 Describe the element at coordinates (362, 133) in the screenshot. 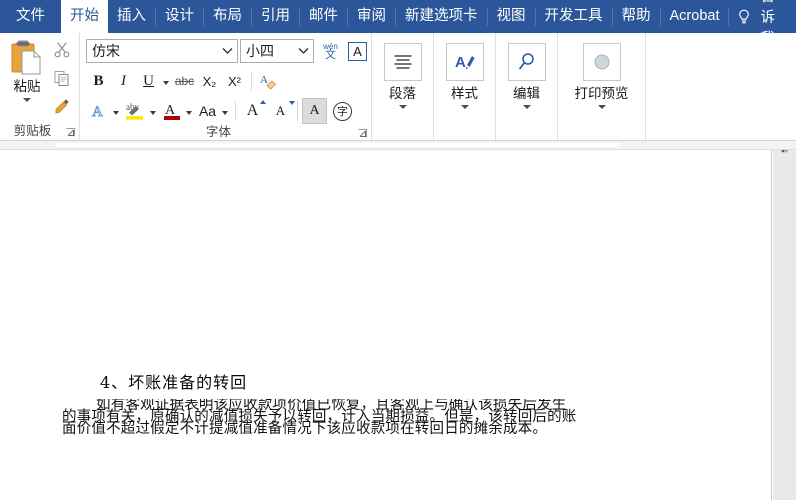

I see `font-dialog-launcher-icon` at that location.